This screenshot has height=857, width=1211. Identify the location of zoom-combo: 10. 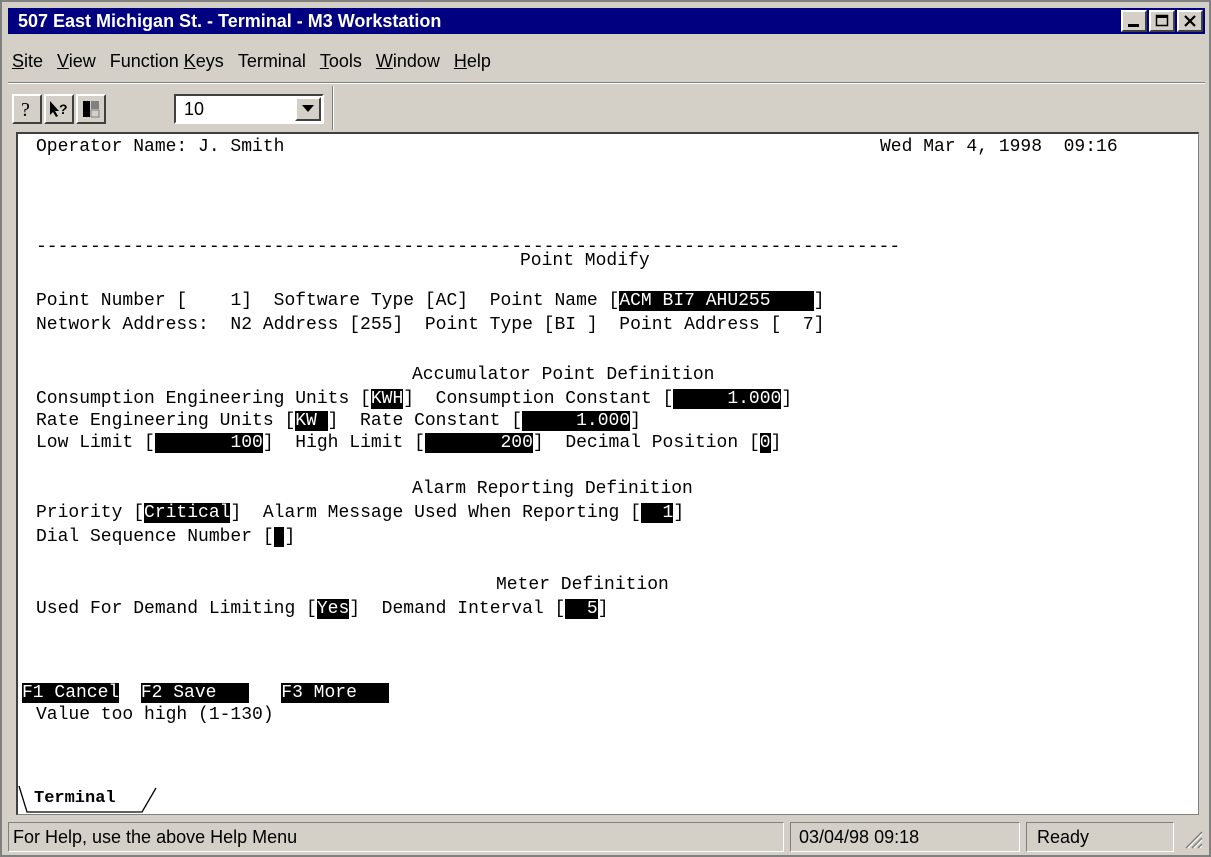
(249, 109).